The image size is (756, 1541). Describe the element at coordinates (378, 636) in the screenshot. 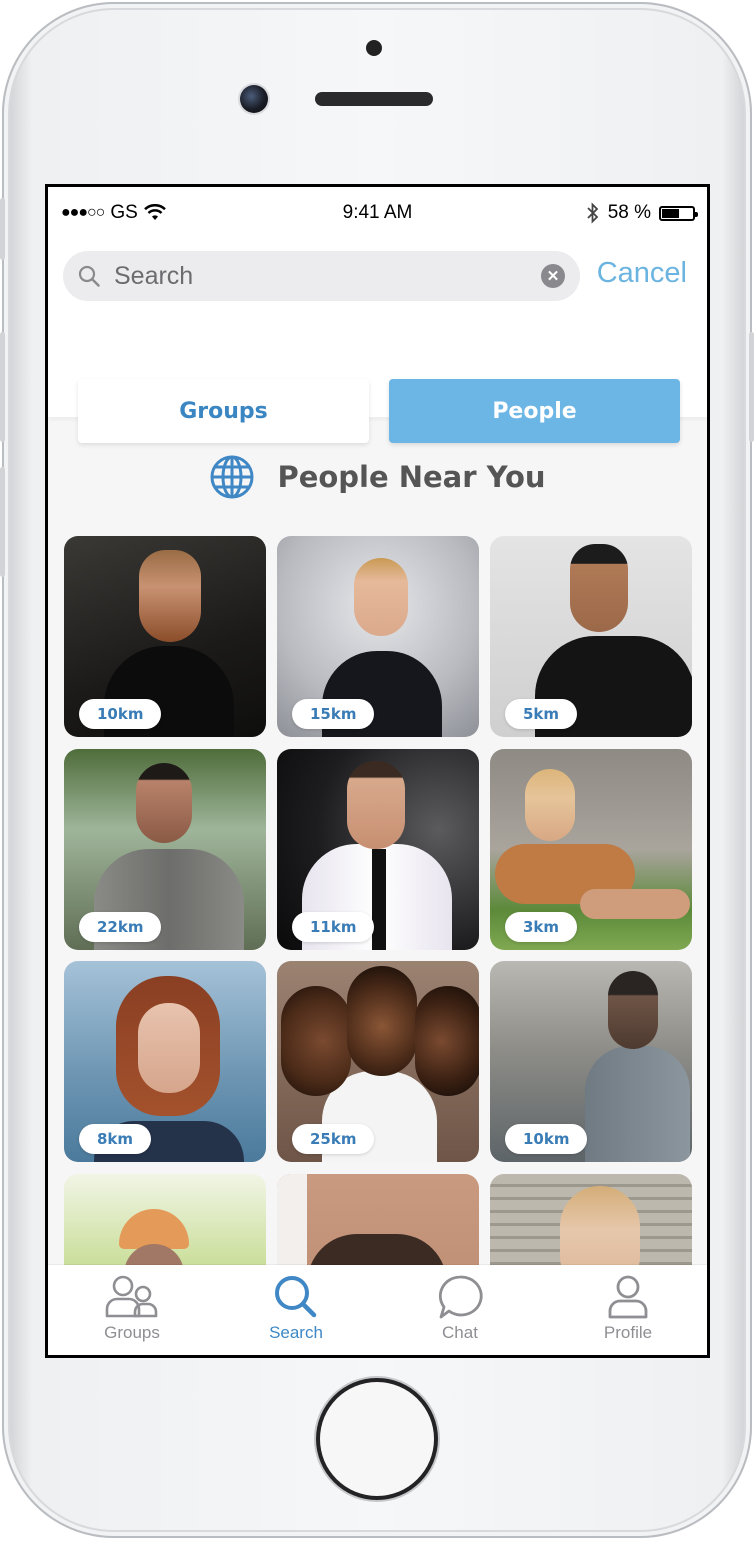

I see `person-card: 15km` at that location.